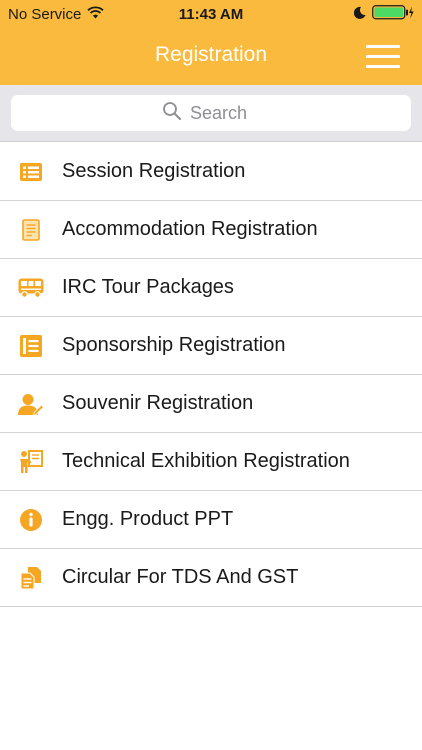 The height and width of the screenshot is (750, 422). I want to click on user-edit-icon, so click(31, 404).